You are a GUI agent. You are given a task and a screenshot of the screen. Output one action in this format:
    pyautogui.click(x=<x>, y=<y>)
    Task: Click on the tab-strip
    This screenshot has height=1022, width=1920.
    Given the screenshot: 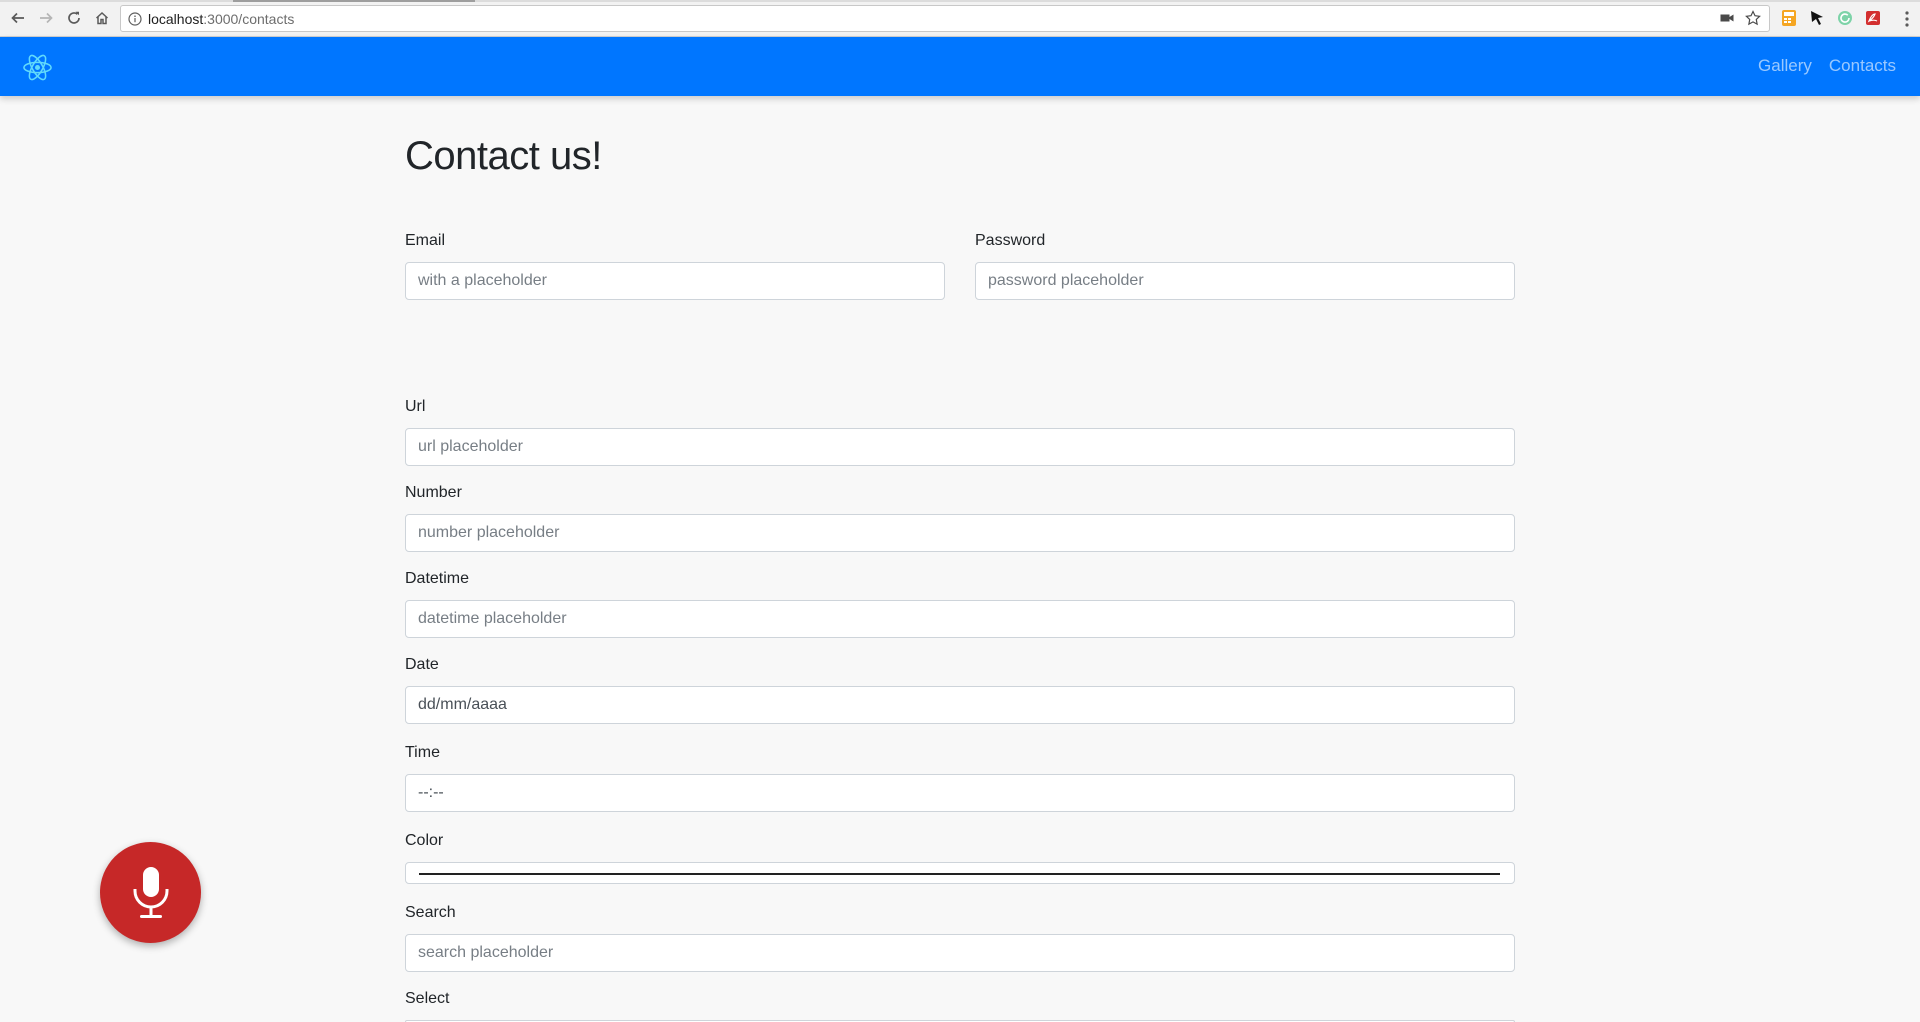 What is the action you would take?
    pyautogui.click(x=960, y=1)
    